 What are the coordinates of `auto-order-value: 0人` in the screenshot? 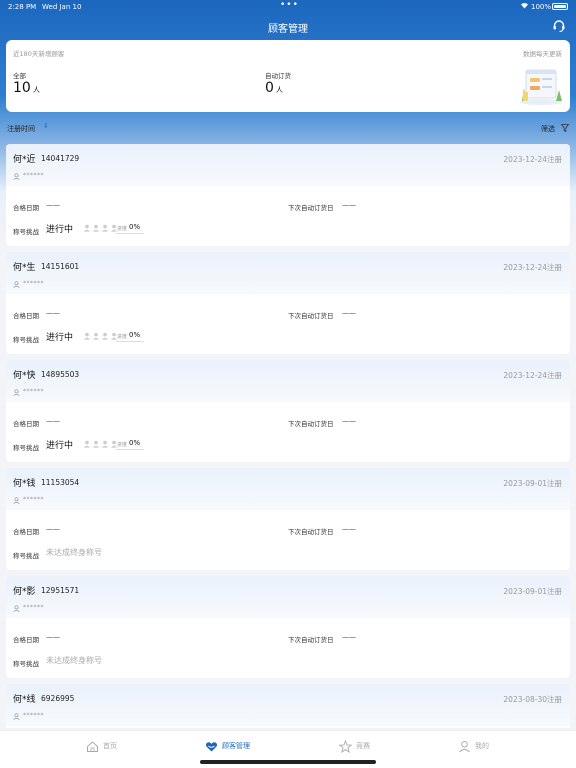 It's located at (274, 88).